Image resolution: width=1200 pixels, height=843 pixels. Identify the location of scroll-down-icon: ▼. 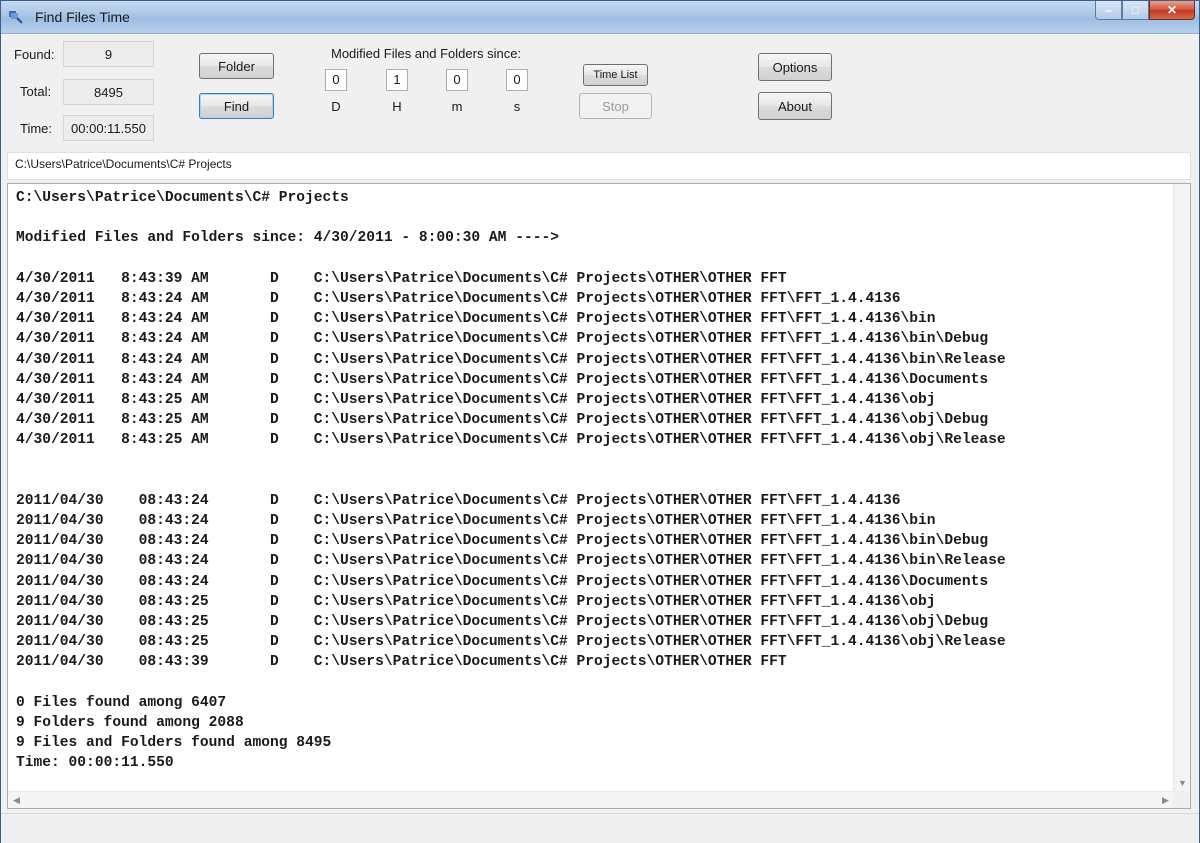
(1182, 782).